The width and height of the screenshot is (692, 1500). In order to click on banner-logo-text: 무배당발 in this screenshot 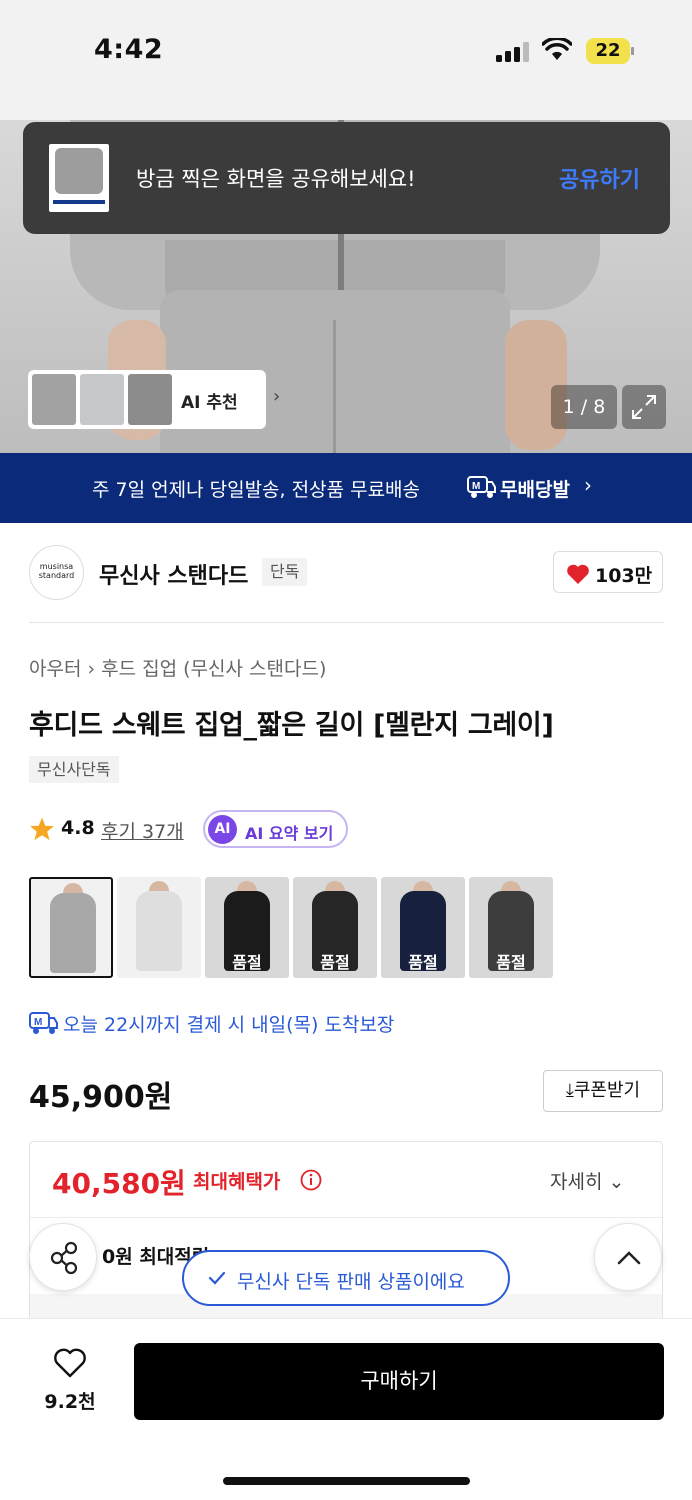, I will do `click(535, 490)`.